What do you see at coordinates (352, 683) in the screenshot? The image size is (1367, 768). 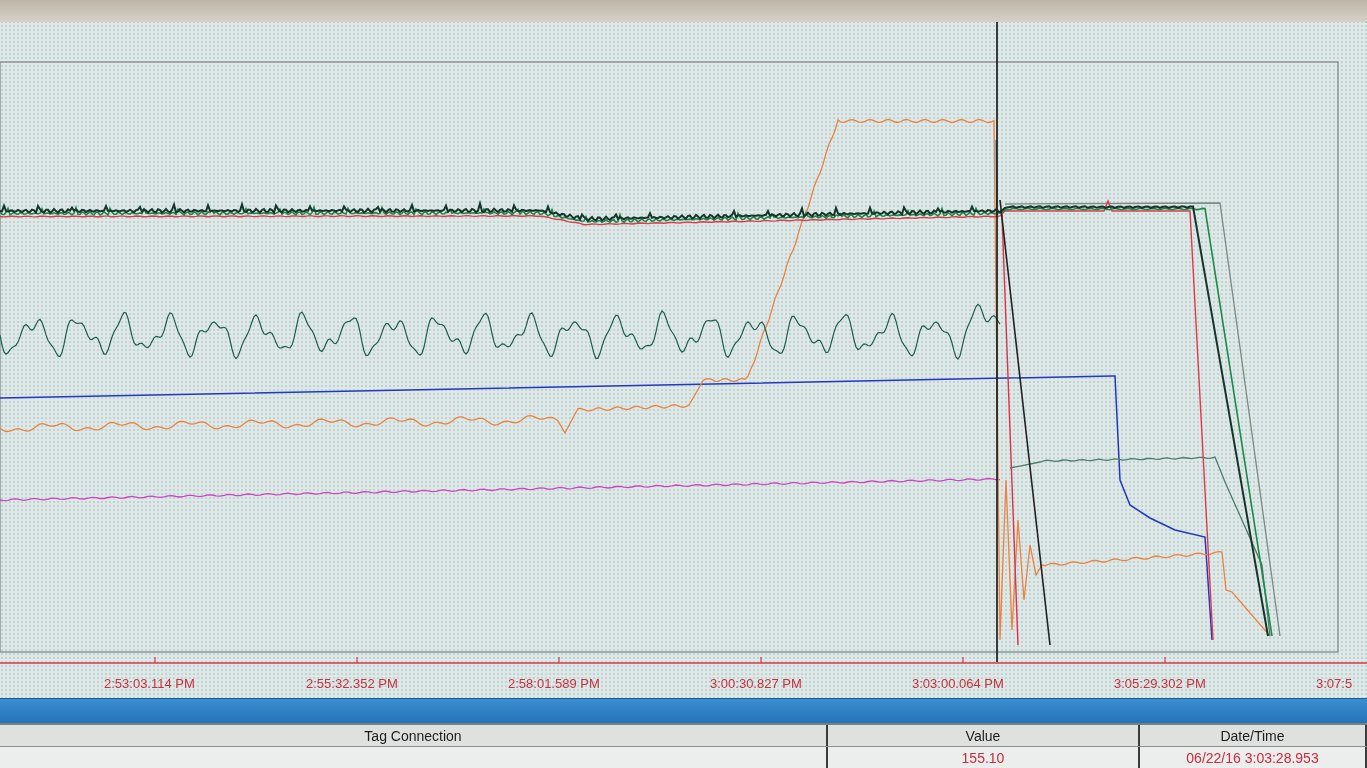 I see `axis-label: 2:55:32.352 PM` at bounding box center [352, 683].